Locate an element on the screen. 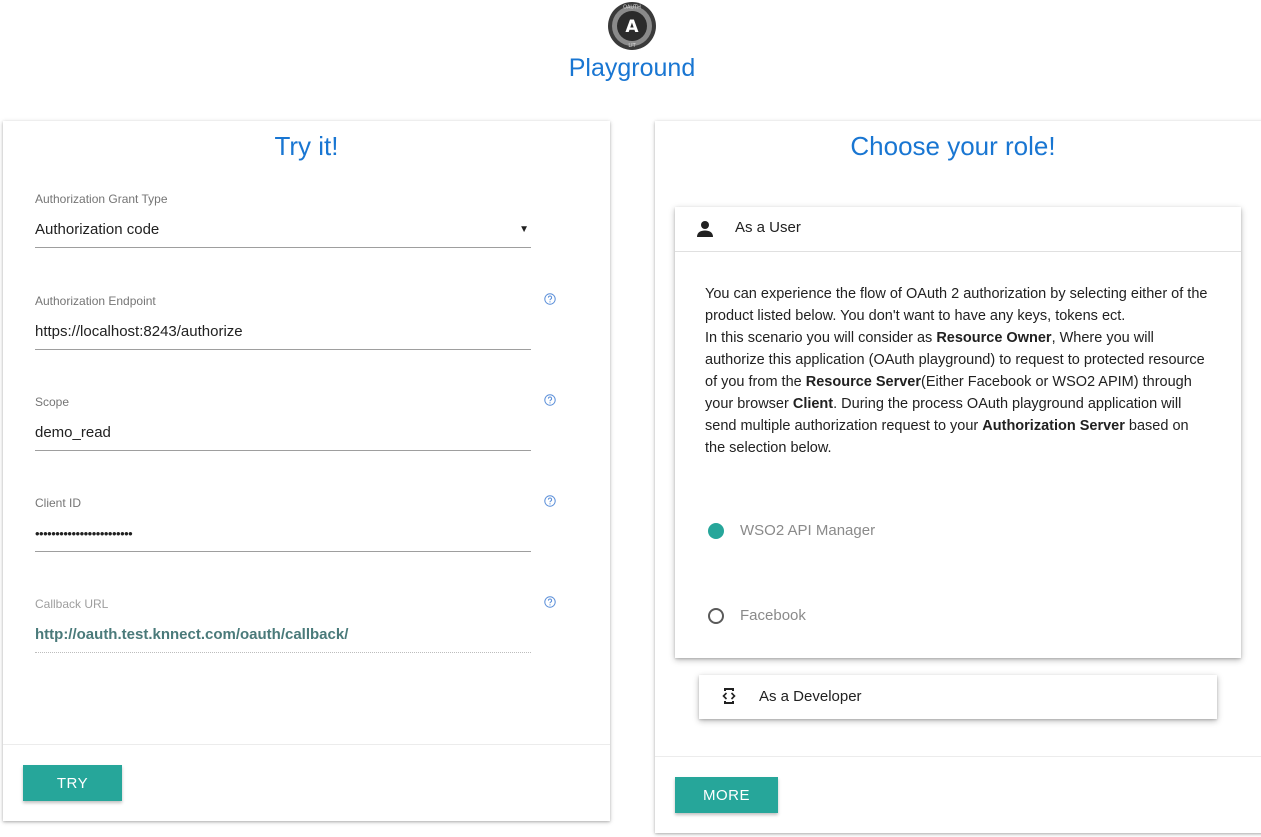 Image resolution: width=1261 pixels, height=837 pixels. client-id-input: •••••••••••••••••••••••• is located at coordinates (283, 534).